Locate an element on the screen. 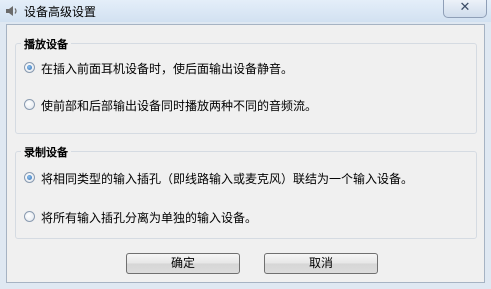 This screenshot has height=289, width=491. speaker-icon is located at coordinates (12, 11).